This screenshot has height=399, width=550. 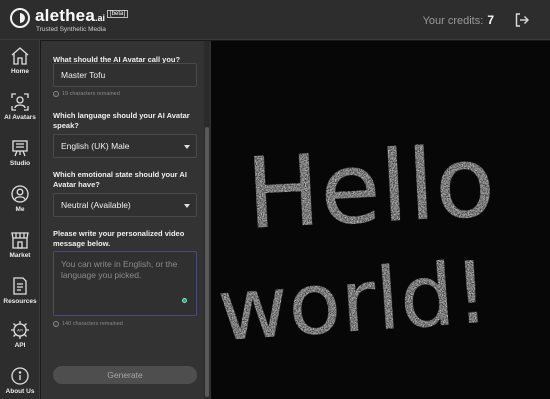 I want to click on message-hint: i 140 characters remained, so click(x=88, y=324).